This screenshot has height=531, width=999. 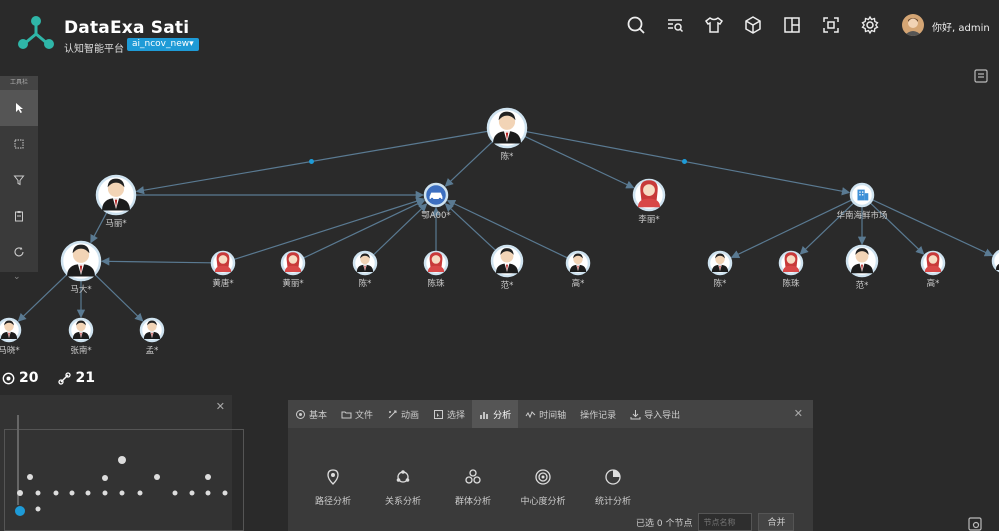 I want to click on basic-icon, so click(x=300, y=414).